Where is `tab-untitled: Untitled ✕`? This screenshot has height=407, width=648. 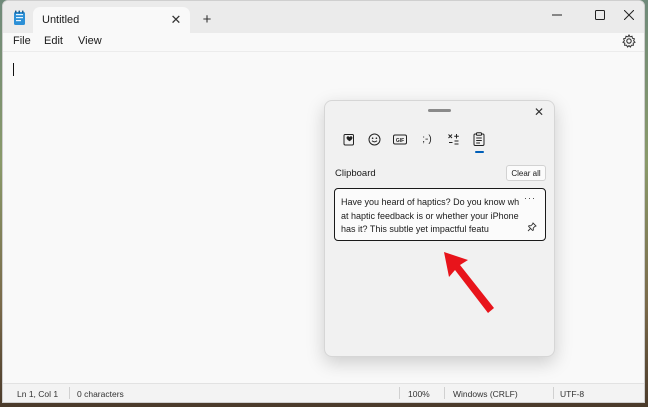 tab-untitled: Untitled ✕ is located at coordinates (111, 20).